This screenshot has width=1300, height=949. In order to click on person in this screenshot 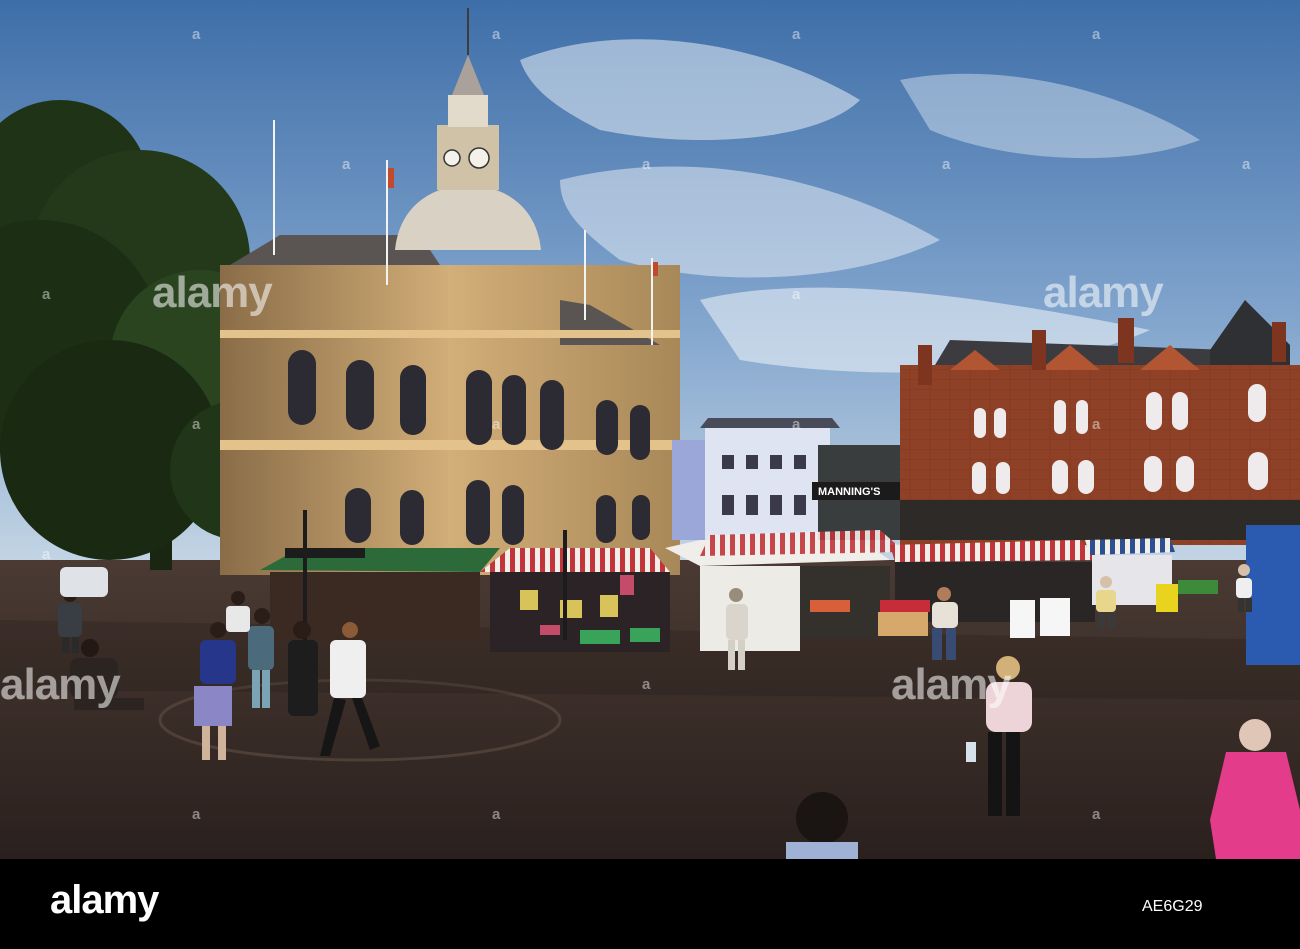, I will do `click(1244, 588)`.